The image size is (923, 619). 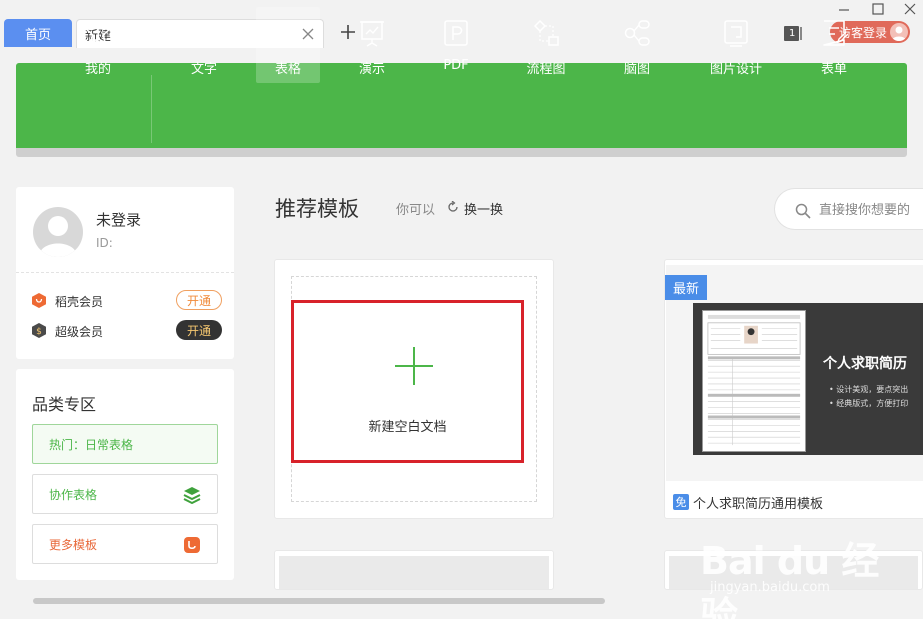 I want to click on window-count: 1, so click(x=792, y=33).